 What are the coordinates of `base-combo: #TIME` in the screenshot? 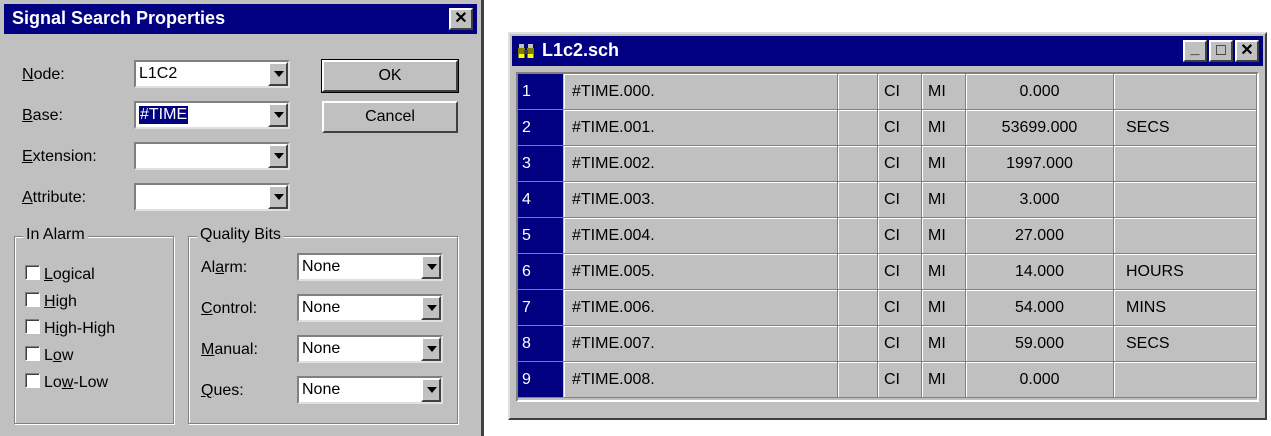 It's located at (212, 115).